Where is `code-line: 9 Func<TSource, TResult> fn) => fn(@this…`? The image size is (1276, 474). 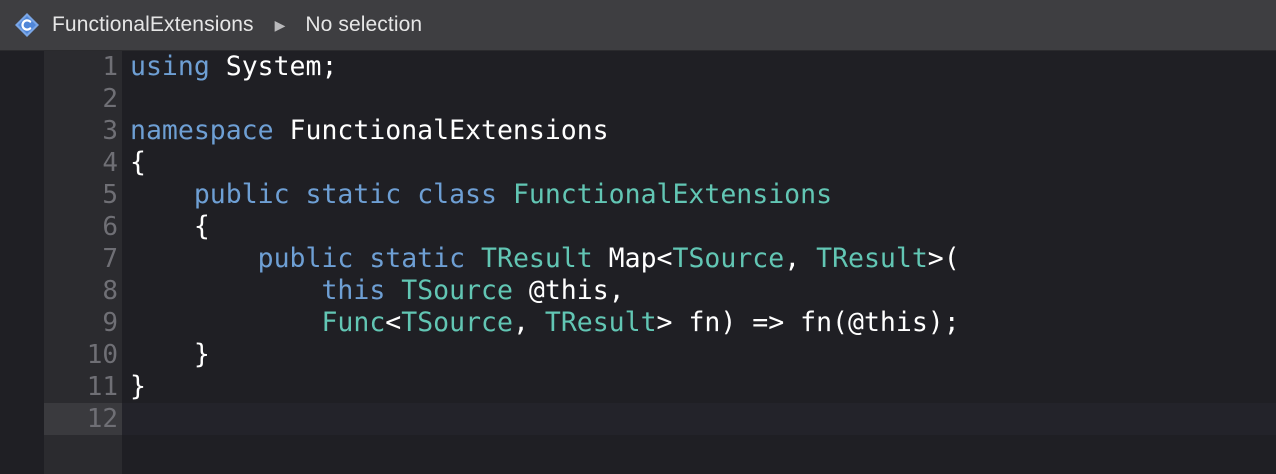 code-line: 9 Func<TSource, TResult> fn) => fn(@this… is located at coordinates (660, 323).